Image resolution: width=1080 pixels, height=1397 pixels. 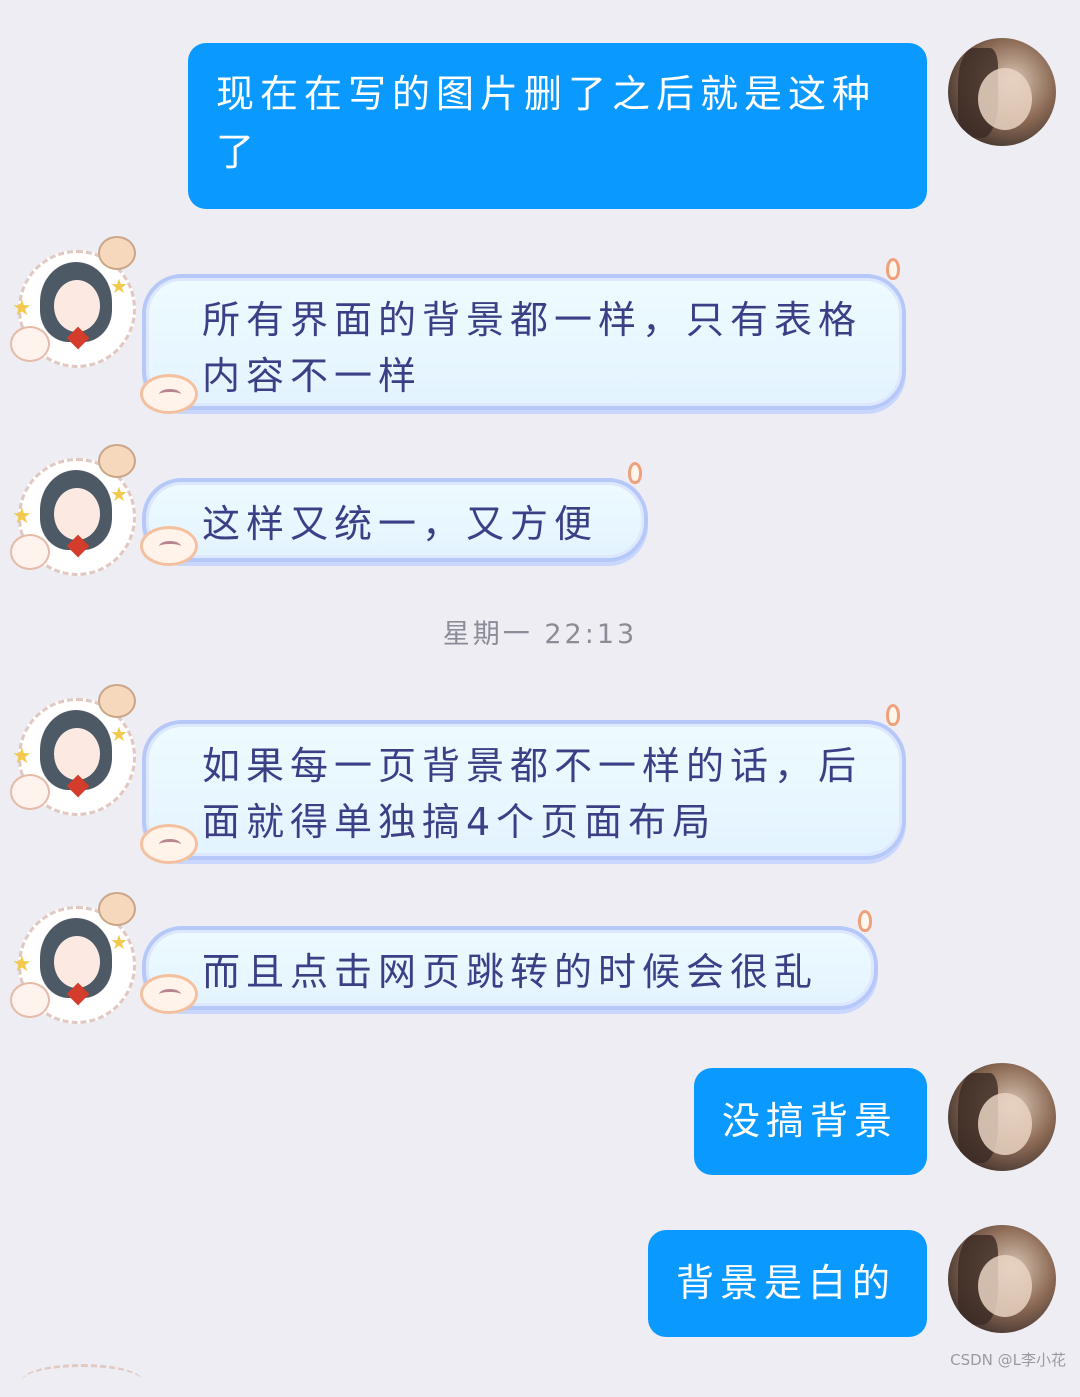 I want to click on message-timestamp: 星期一 22:13, so click(x=540, y=634).